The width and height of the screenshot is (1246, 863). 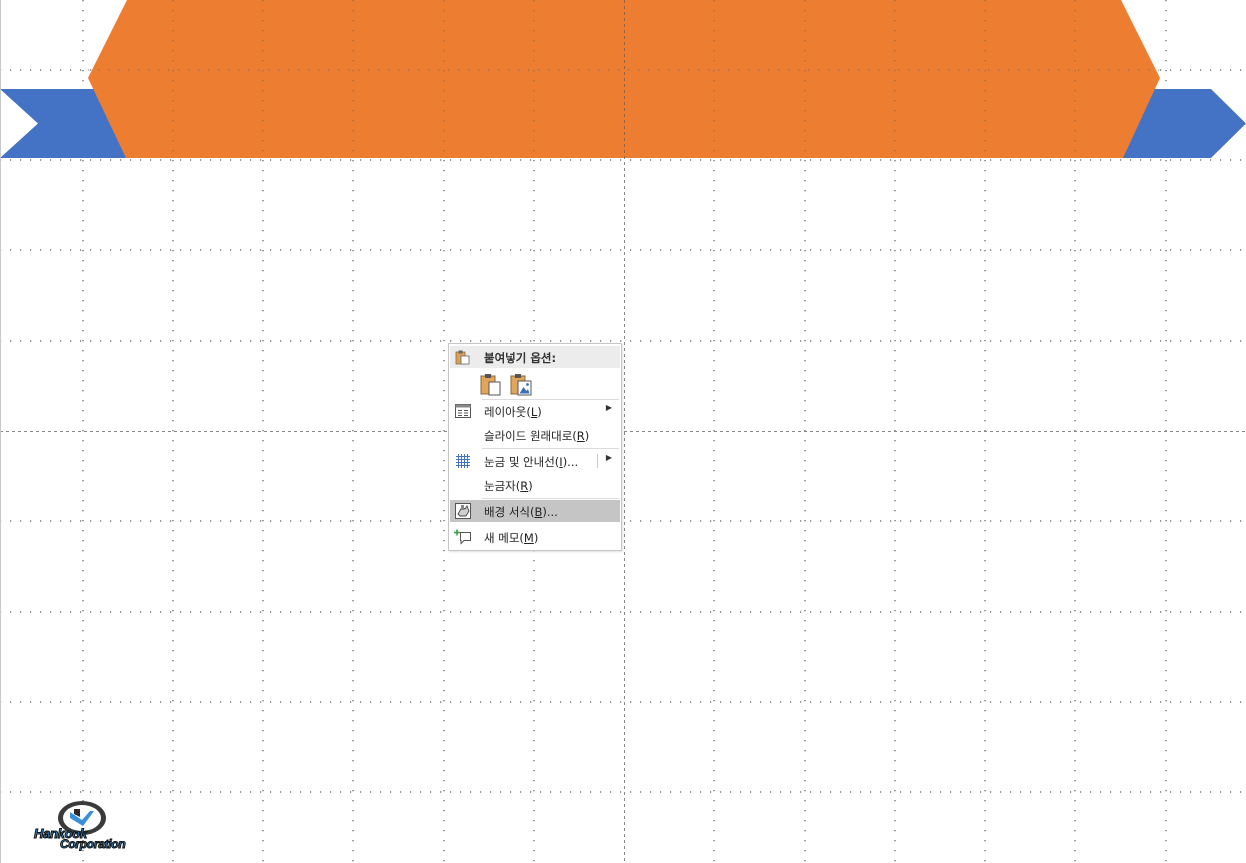 What do you see at coordinates (513, 412) in the screenshot?
I see `menu-item-label: 레이아웃(L)` at bounding box center [513, 412].